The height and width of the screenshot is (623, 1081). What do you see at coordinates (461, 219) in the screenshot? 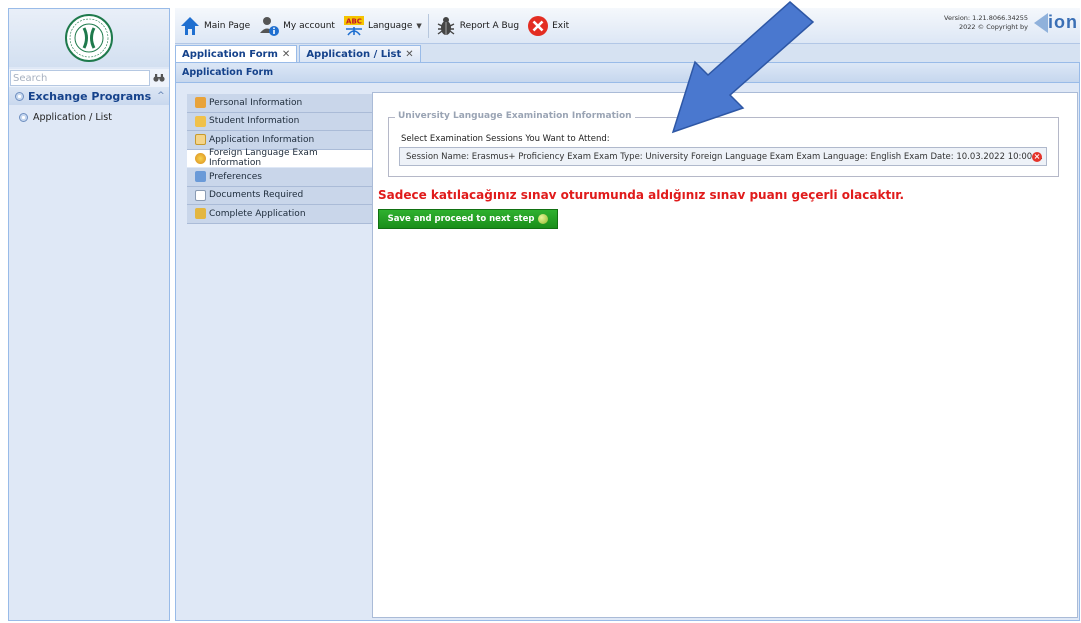
I see `save-button-label: Save and proceed to next step` at bounding box center [461, 219].